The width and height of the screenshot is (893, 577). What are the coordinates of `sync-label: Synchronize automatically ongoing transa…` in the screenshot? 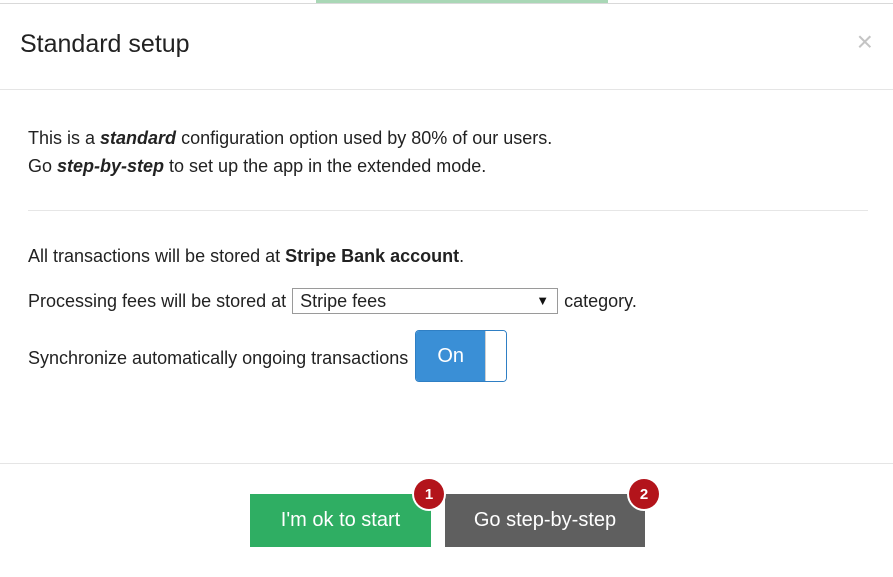 It's located at (218, 358).